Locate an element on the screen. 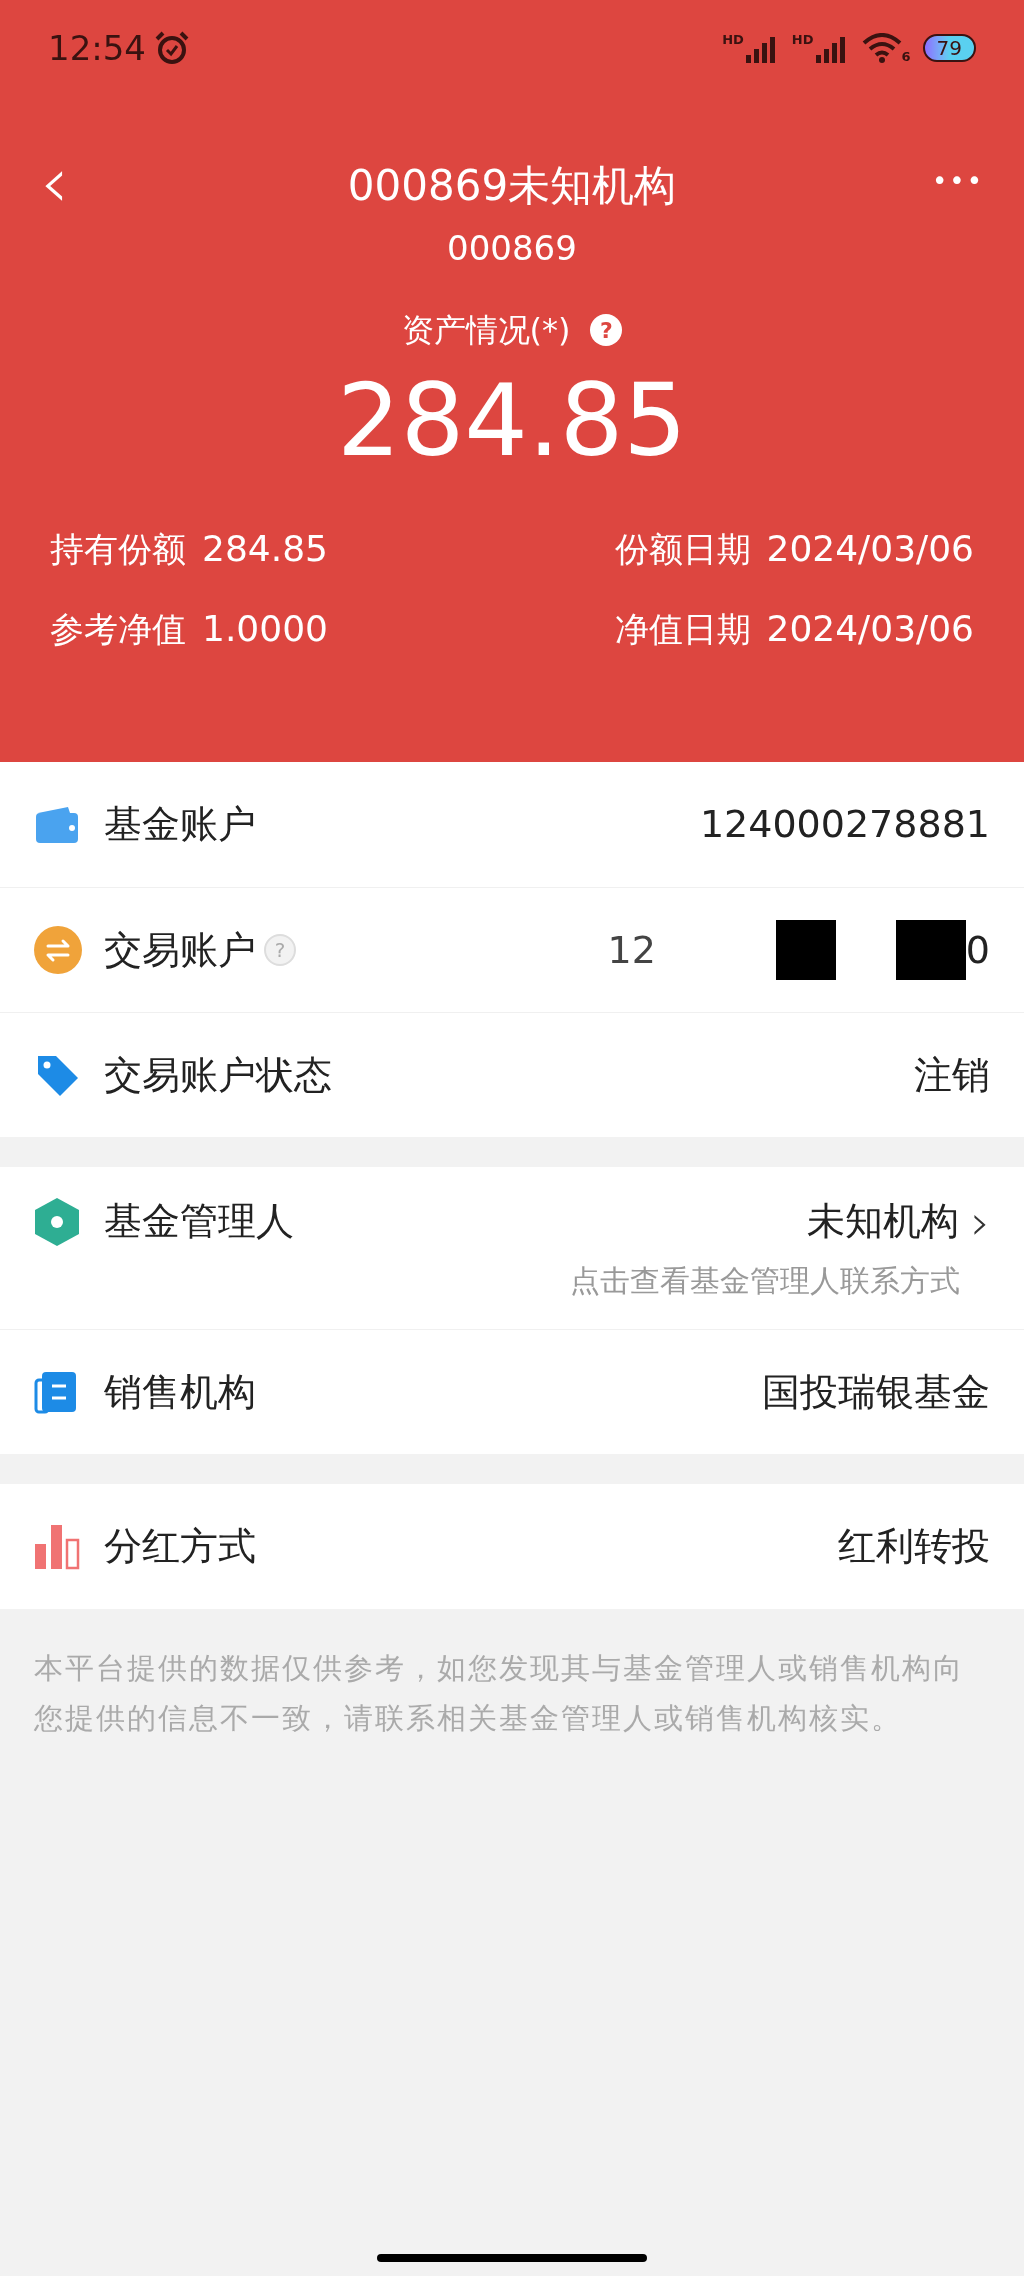 The image size is (1024, 2276). row-label: 销售机构 is located at coordinates (180, 1392).